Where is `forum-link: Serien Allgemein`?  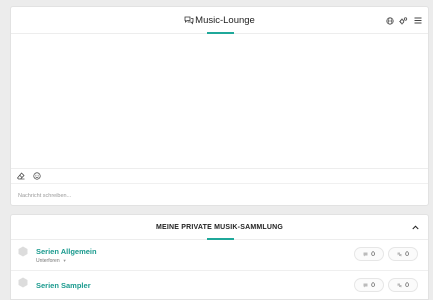
forum-link: Serien Allgemein is located at coordinates (66, 251).